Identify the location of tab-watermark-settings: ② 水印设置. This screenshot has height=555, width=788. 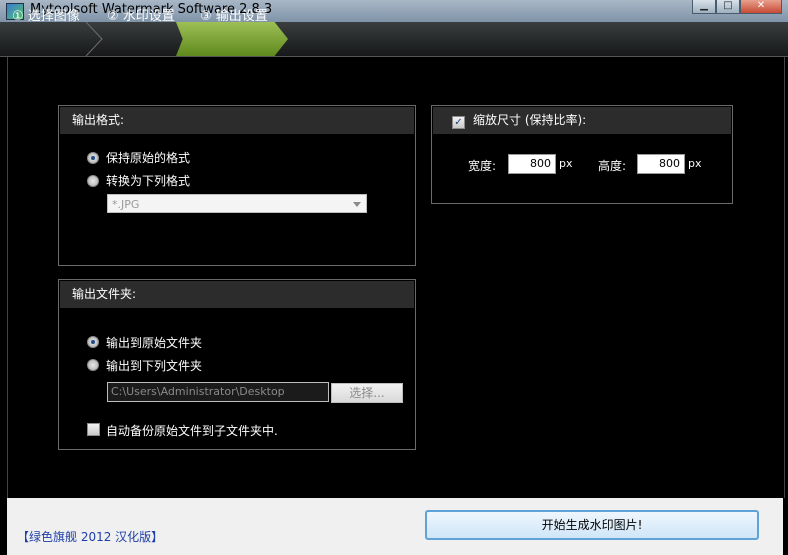
(141, 17).